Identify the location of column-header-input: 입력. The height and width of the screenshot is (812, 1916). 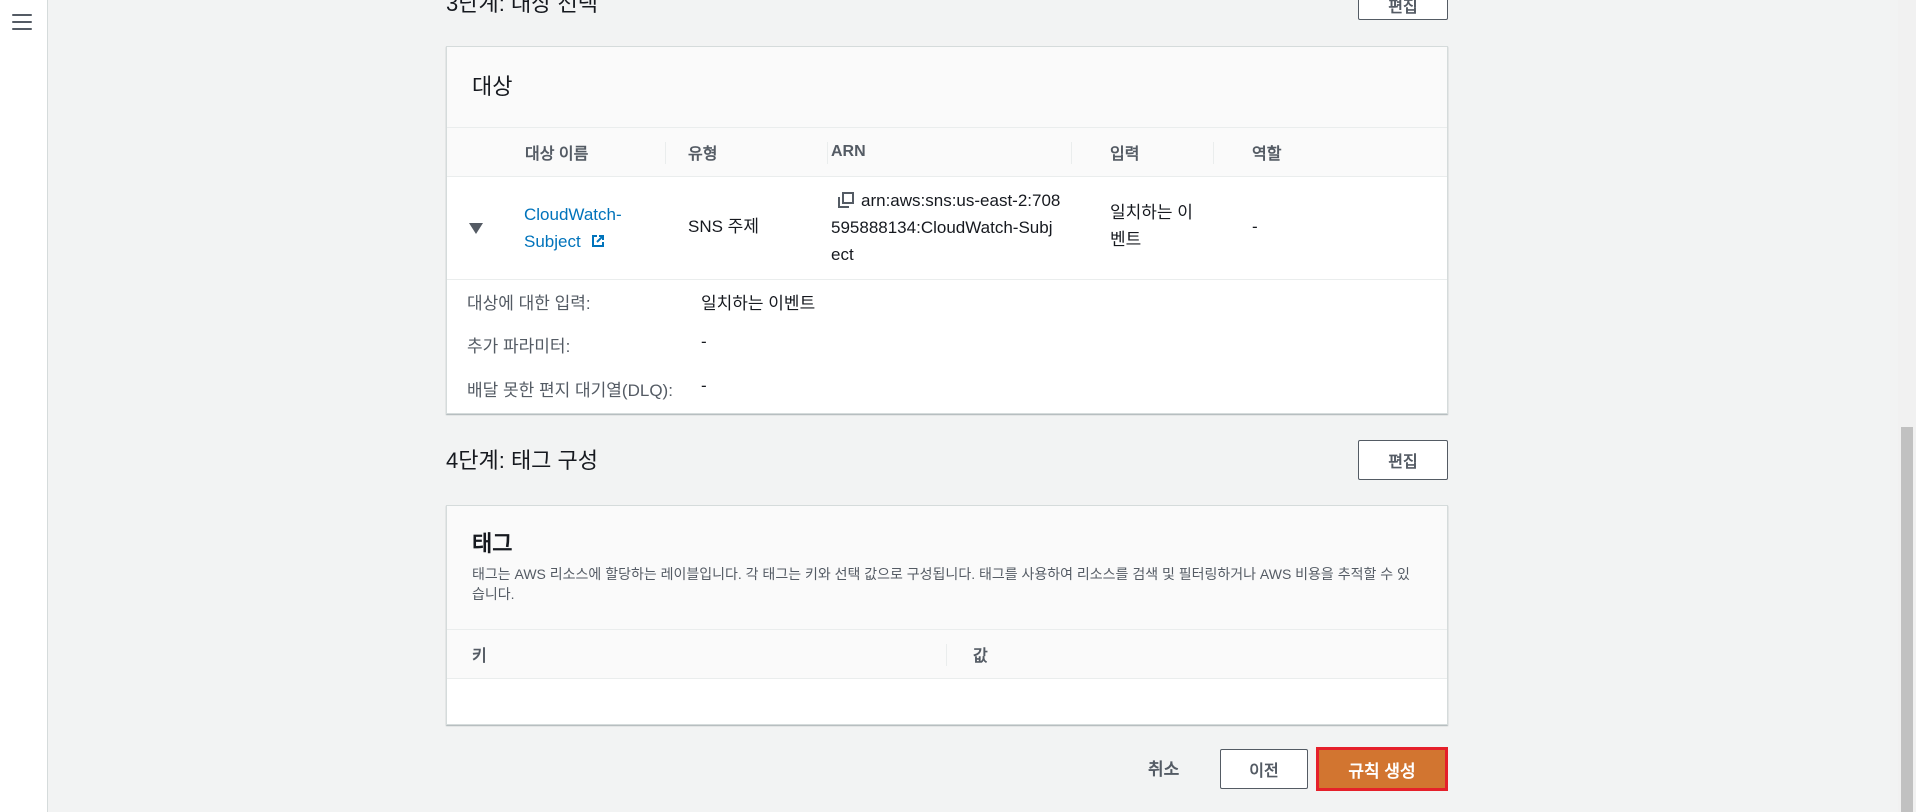
(1125, 154).